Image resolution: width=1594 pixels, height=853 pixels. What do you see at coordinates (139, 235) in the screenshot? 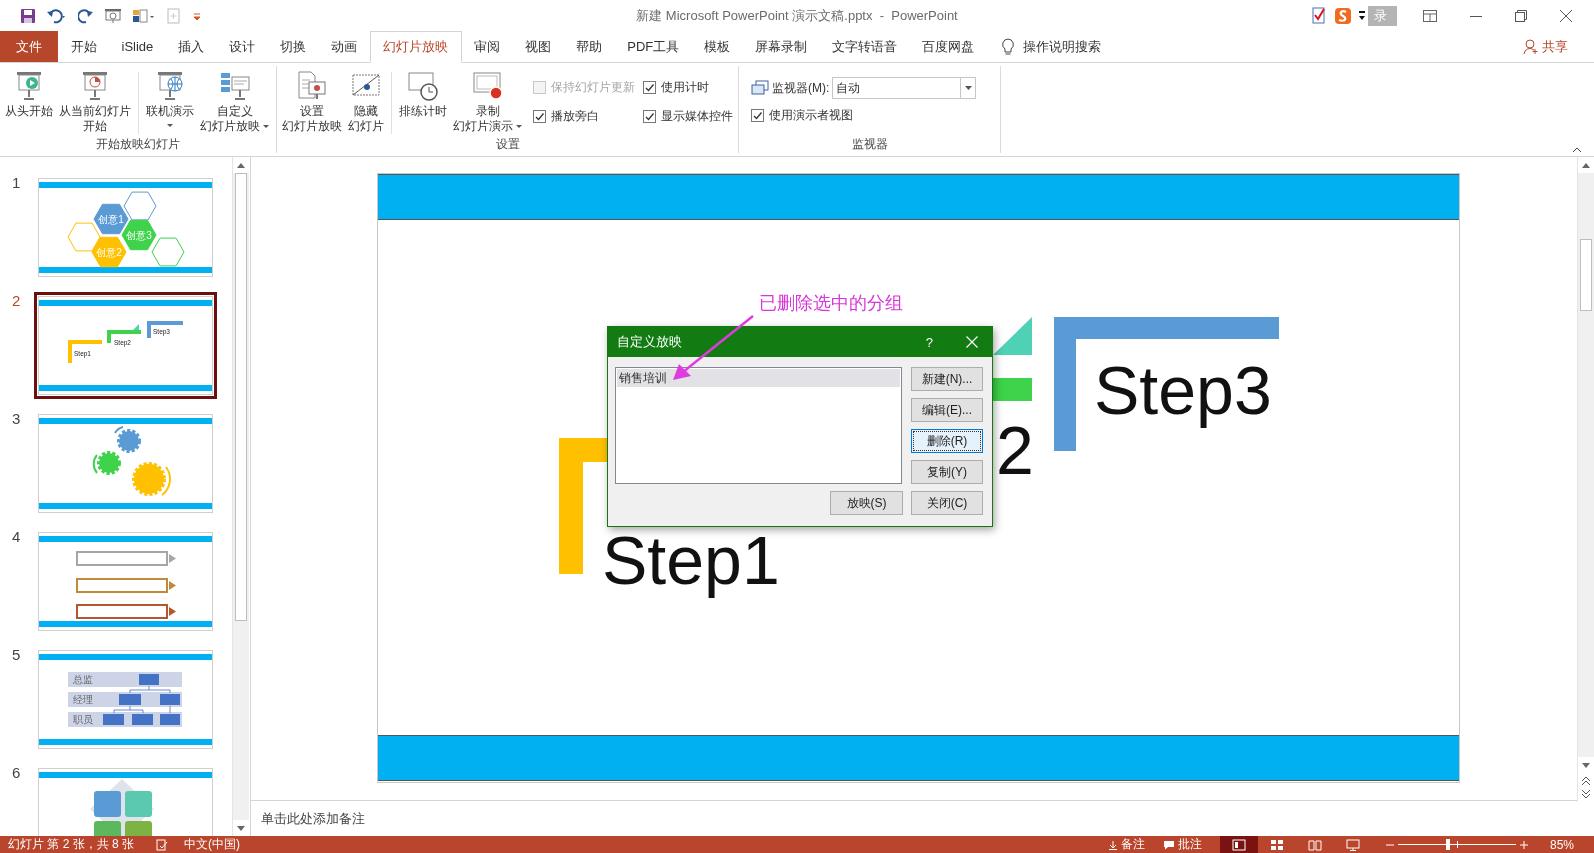
I see `thumbnail-text: 创意3` at bounding box center [139, 235].